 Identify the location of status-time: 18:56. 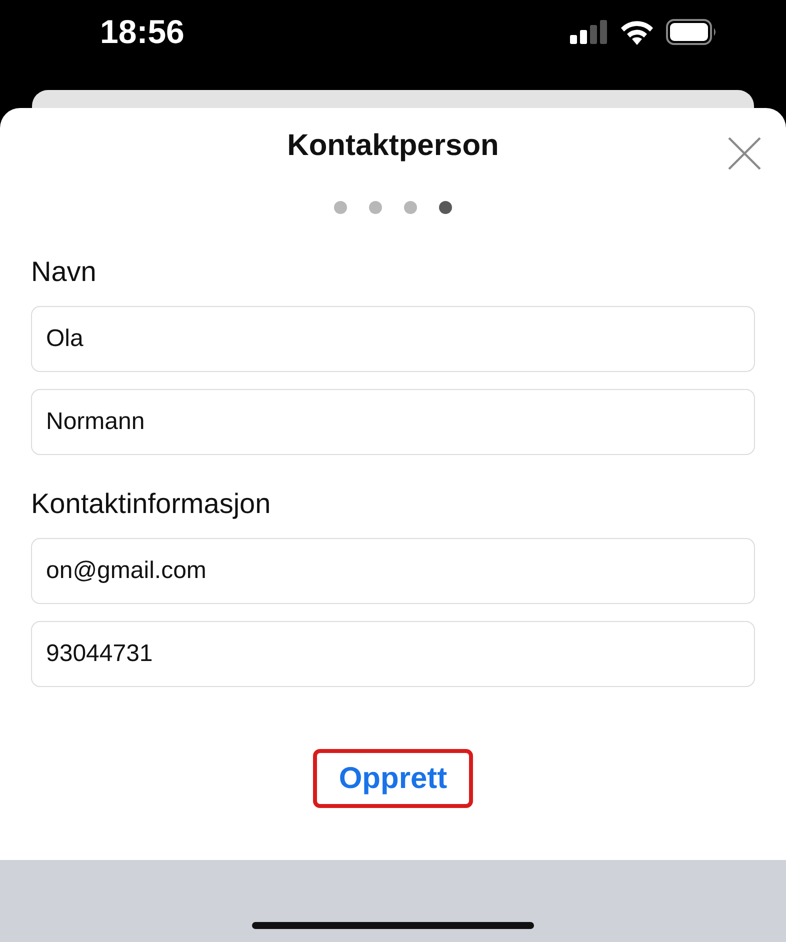
(142, 32).